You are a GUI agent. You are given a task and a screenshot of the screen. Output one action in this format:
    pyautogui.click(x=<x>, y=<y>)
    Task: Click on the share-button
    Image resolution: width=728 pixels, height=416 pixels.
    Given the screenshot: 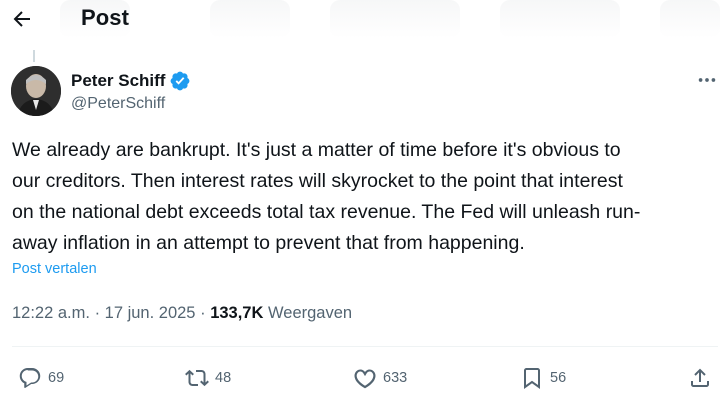 What is the action you would take?
    pyautogui.click(x=700, y=378)
    